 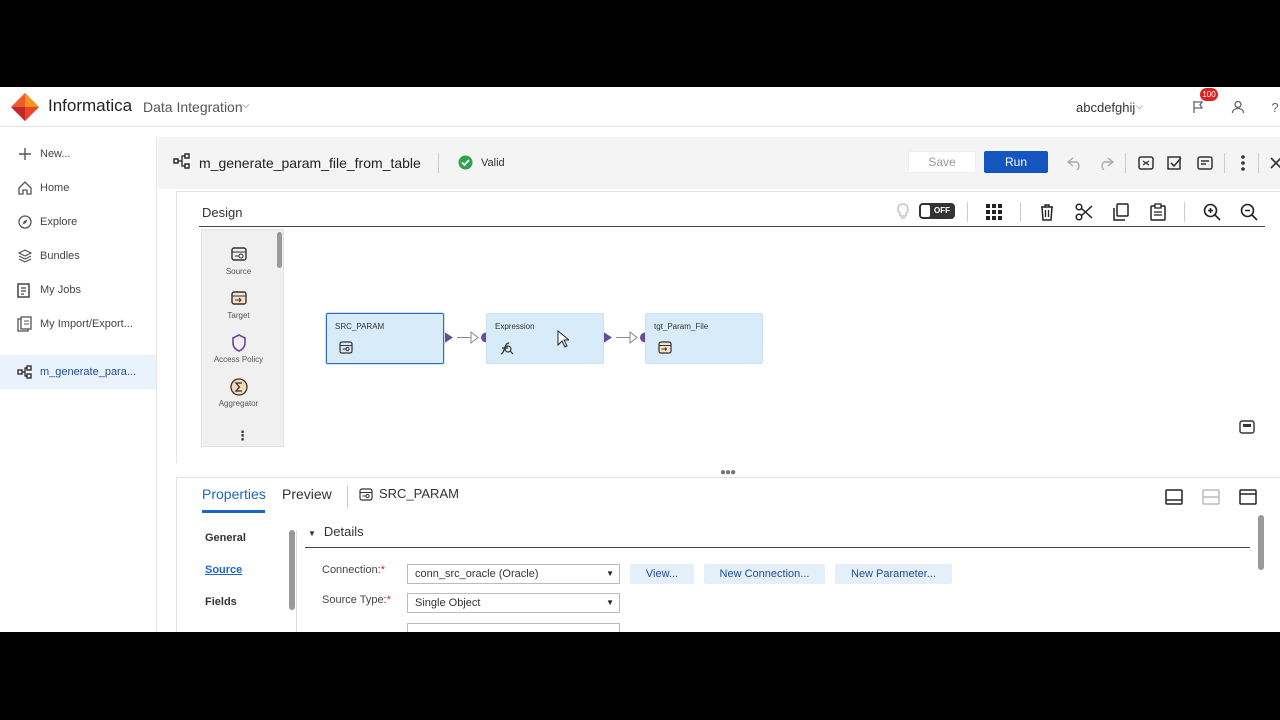 What do you see at coordinates (1211, 497) in the screenshot?
I see `dock-middle-icon` at bounding box center [1211, 497].